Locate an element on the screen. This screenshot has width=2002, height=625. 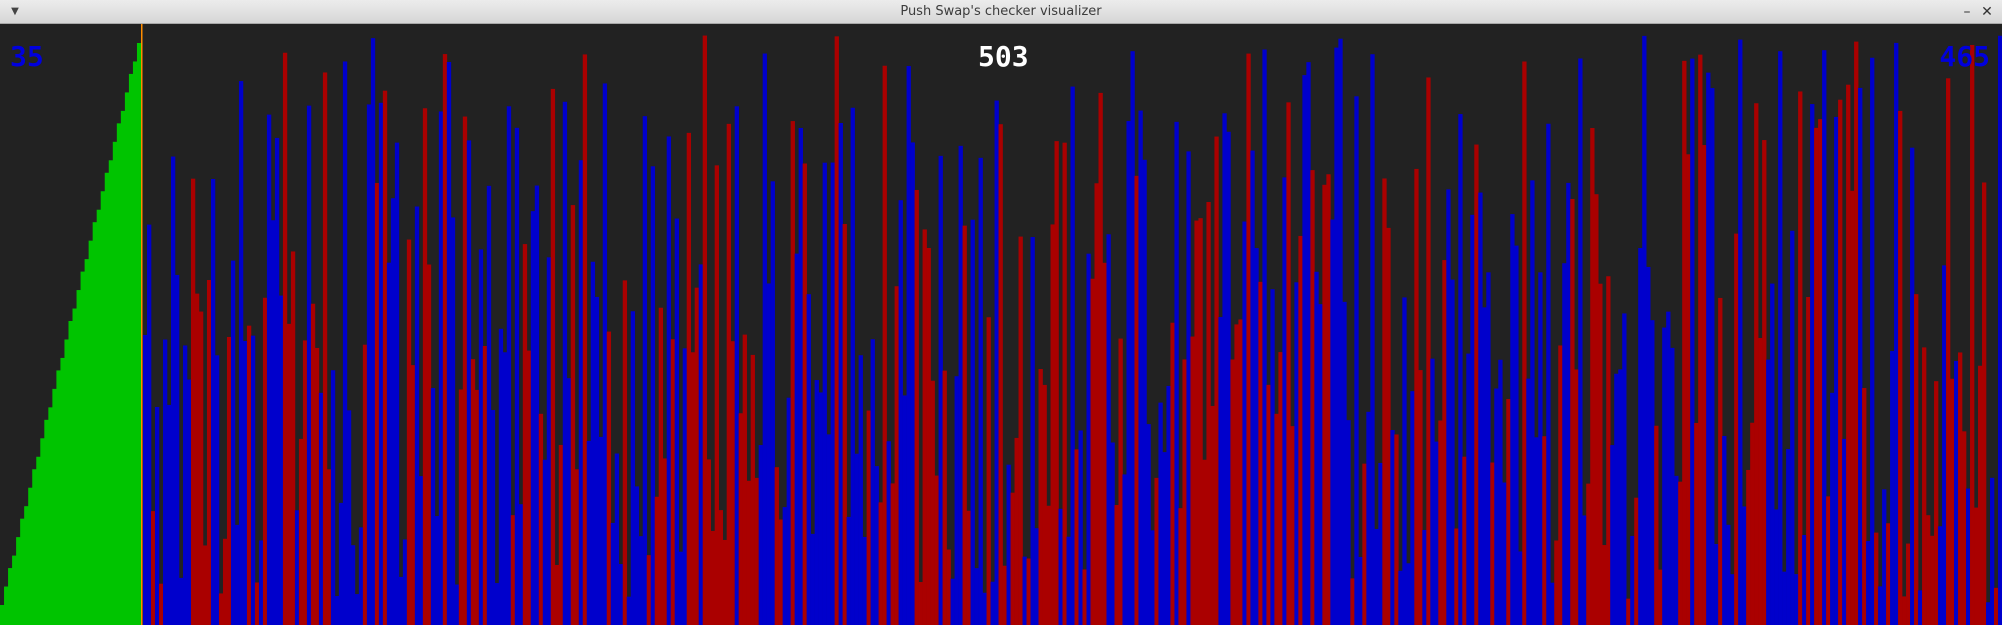
minimize-button: – is located at coordinates (1967, 12).